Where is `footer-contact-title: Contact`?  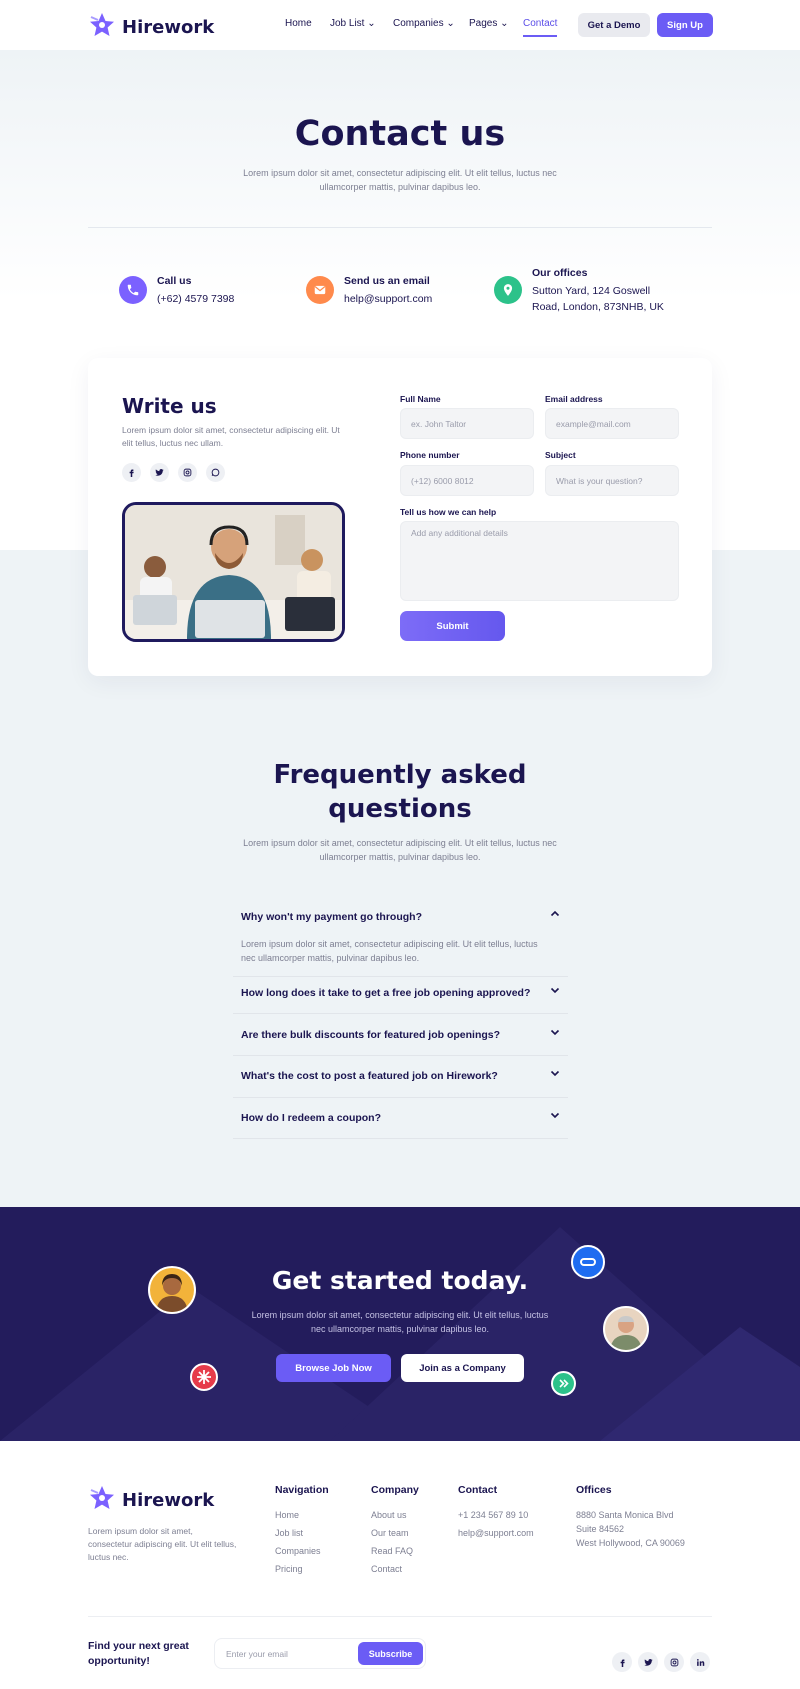 footer-contact-title: Contact is located at coordinates (478, 1490).